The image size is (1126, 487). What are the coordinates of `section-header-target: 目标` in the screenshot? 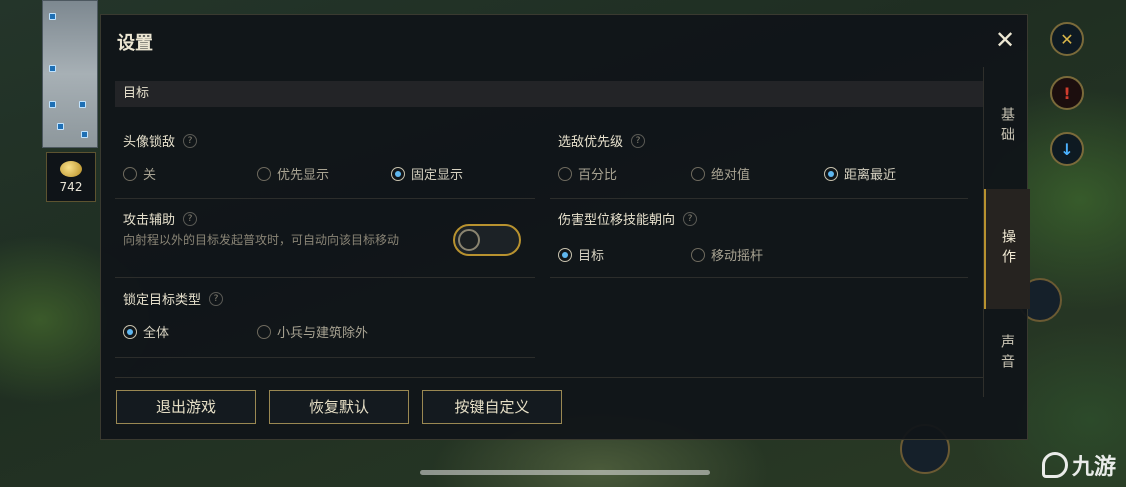 It's located at (549, 94).